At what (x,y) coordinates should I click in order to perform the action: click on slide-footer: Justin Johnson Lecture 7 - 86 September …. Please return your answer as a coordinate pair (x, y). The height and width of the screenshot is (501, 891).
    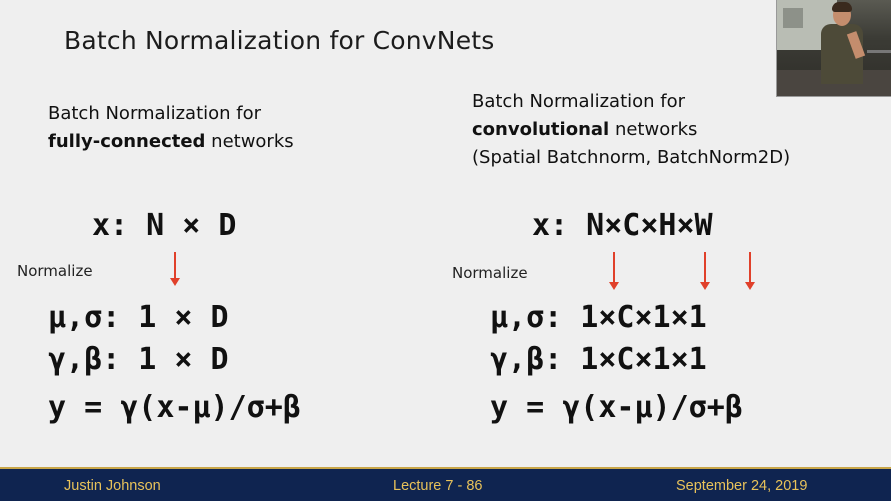
    Looking at the image, I should click on (445, 484).